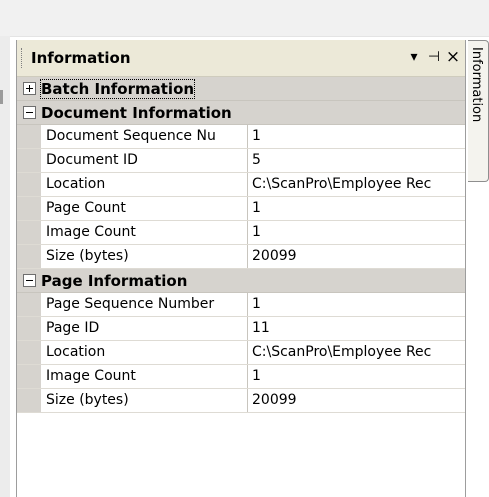  I want to click on left-dock-edge, so click(5, 266).